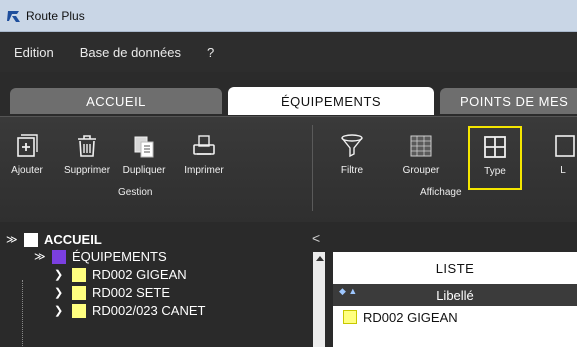 This screenshot has width=577, height=347. What do you see at coordinates (352, 146) in the screenshot?
I see `filter-icon` at bounding box center [352, 146].